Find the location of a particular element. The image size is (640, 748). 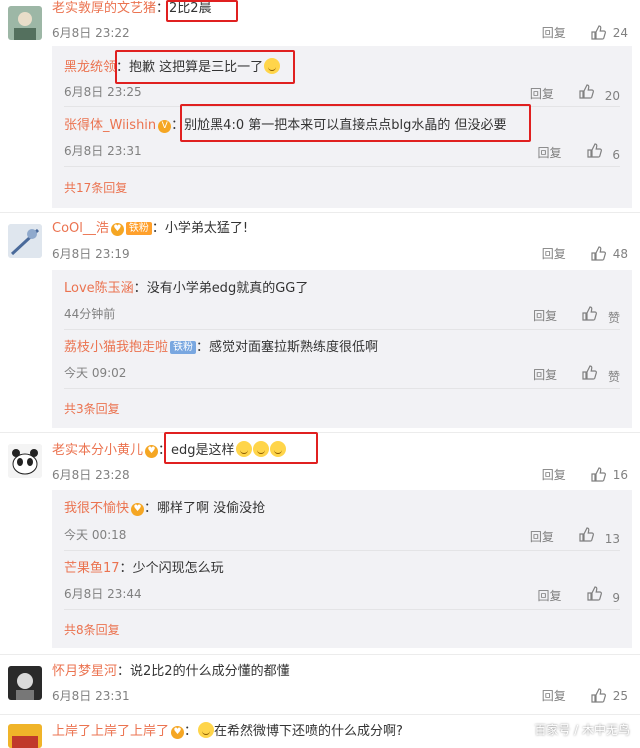

reply-time: 44分钟前 is located at coordinates (90, 314).